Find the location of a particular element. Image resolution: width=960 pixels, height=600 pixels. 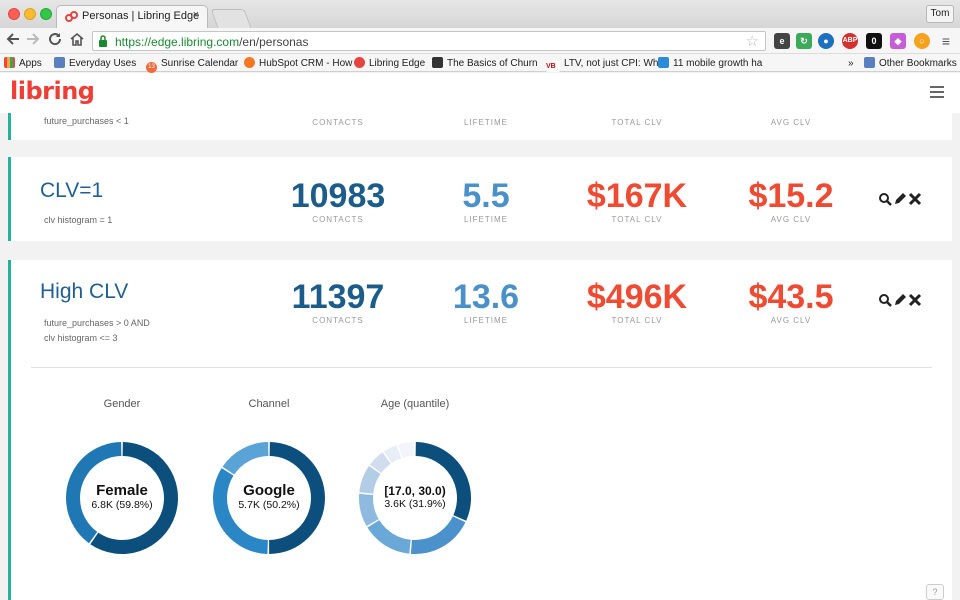

lifetime-metric: 13.6 LIFETIME is located at coordinates (486, 301).